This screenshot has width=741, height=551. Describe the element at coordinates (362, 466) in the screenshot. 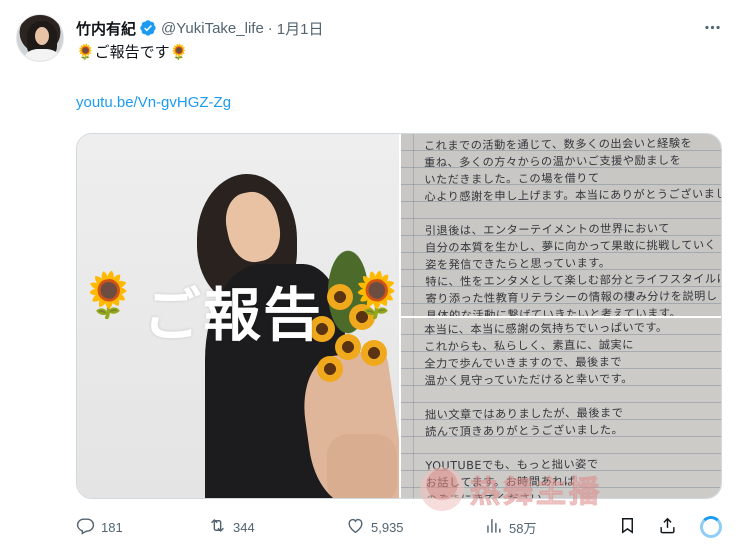

I see `photo-leg-lower` at that location.